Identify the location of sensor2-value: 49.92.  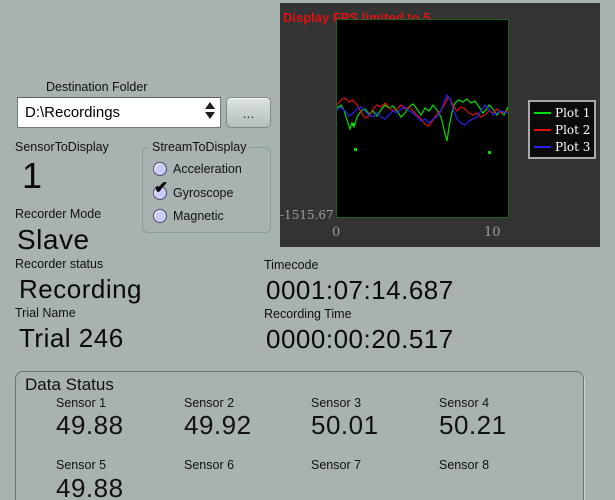
(218, 425).